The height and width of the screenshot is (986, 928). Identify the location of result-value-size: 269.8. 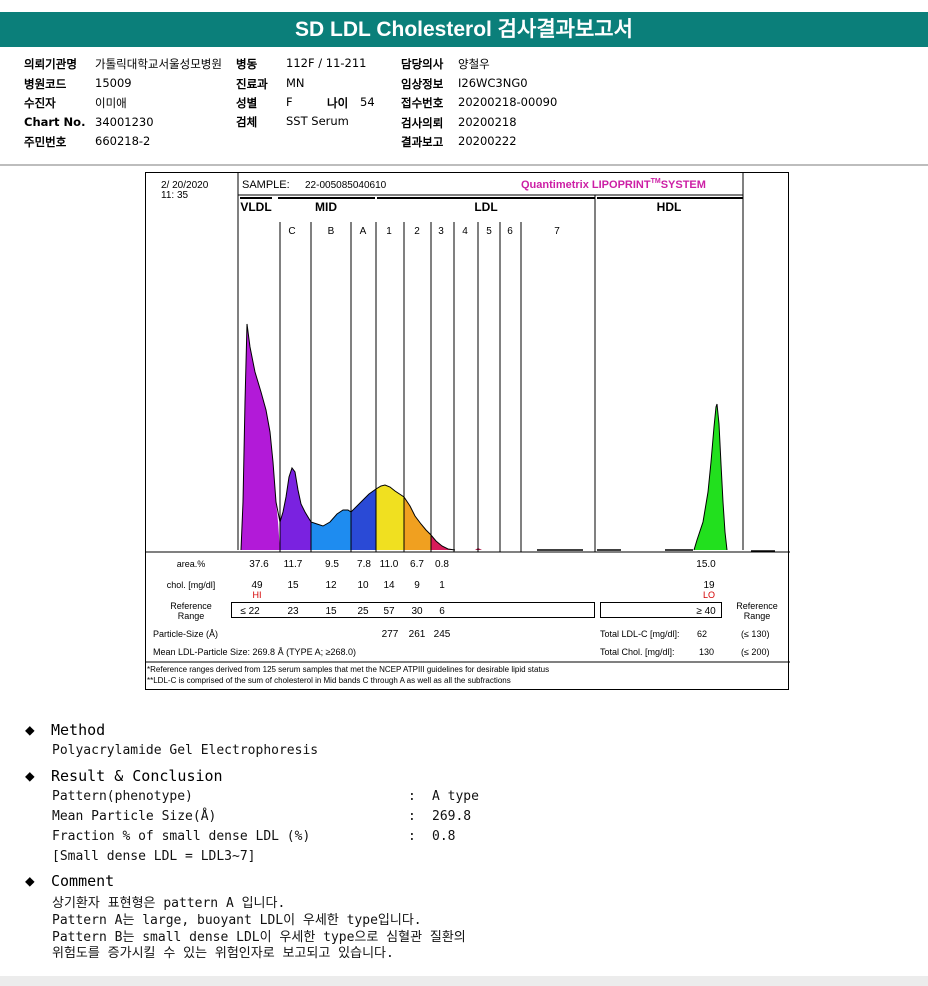
(452, 816).